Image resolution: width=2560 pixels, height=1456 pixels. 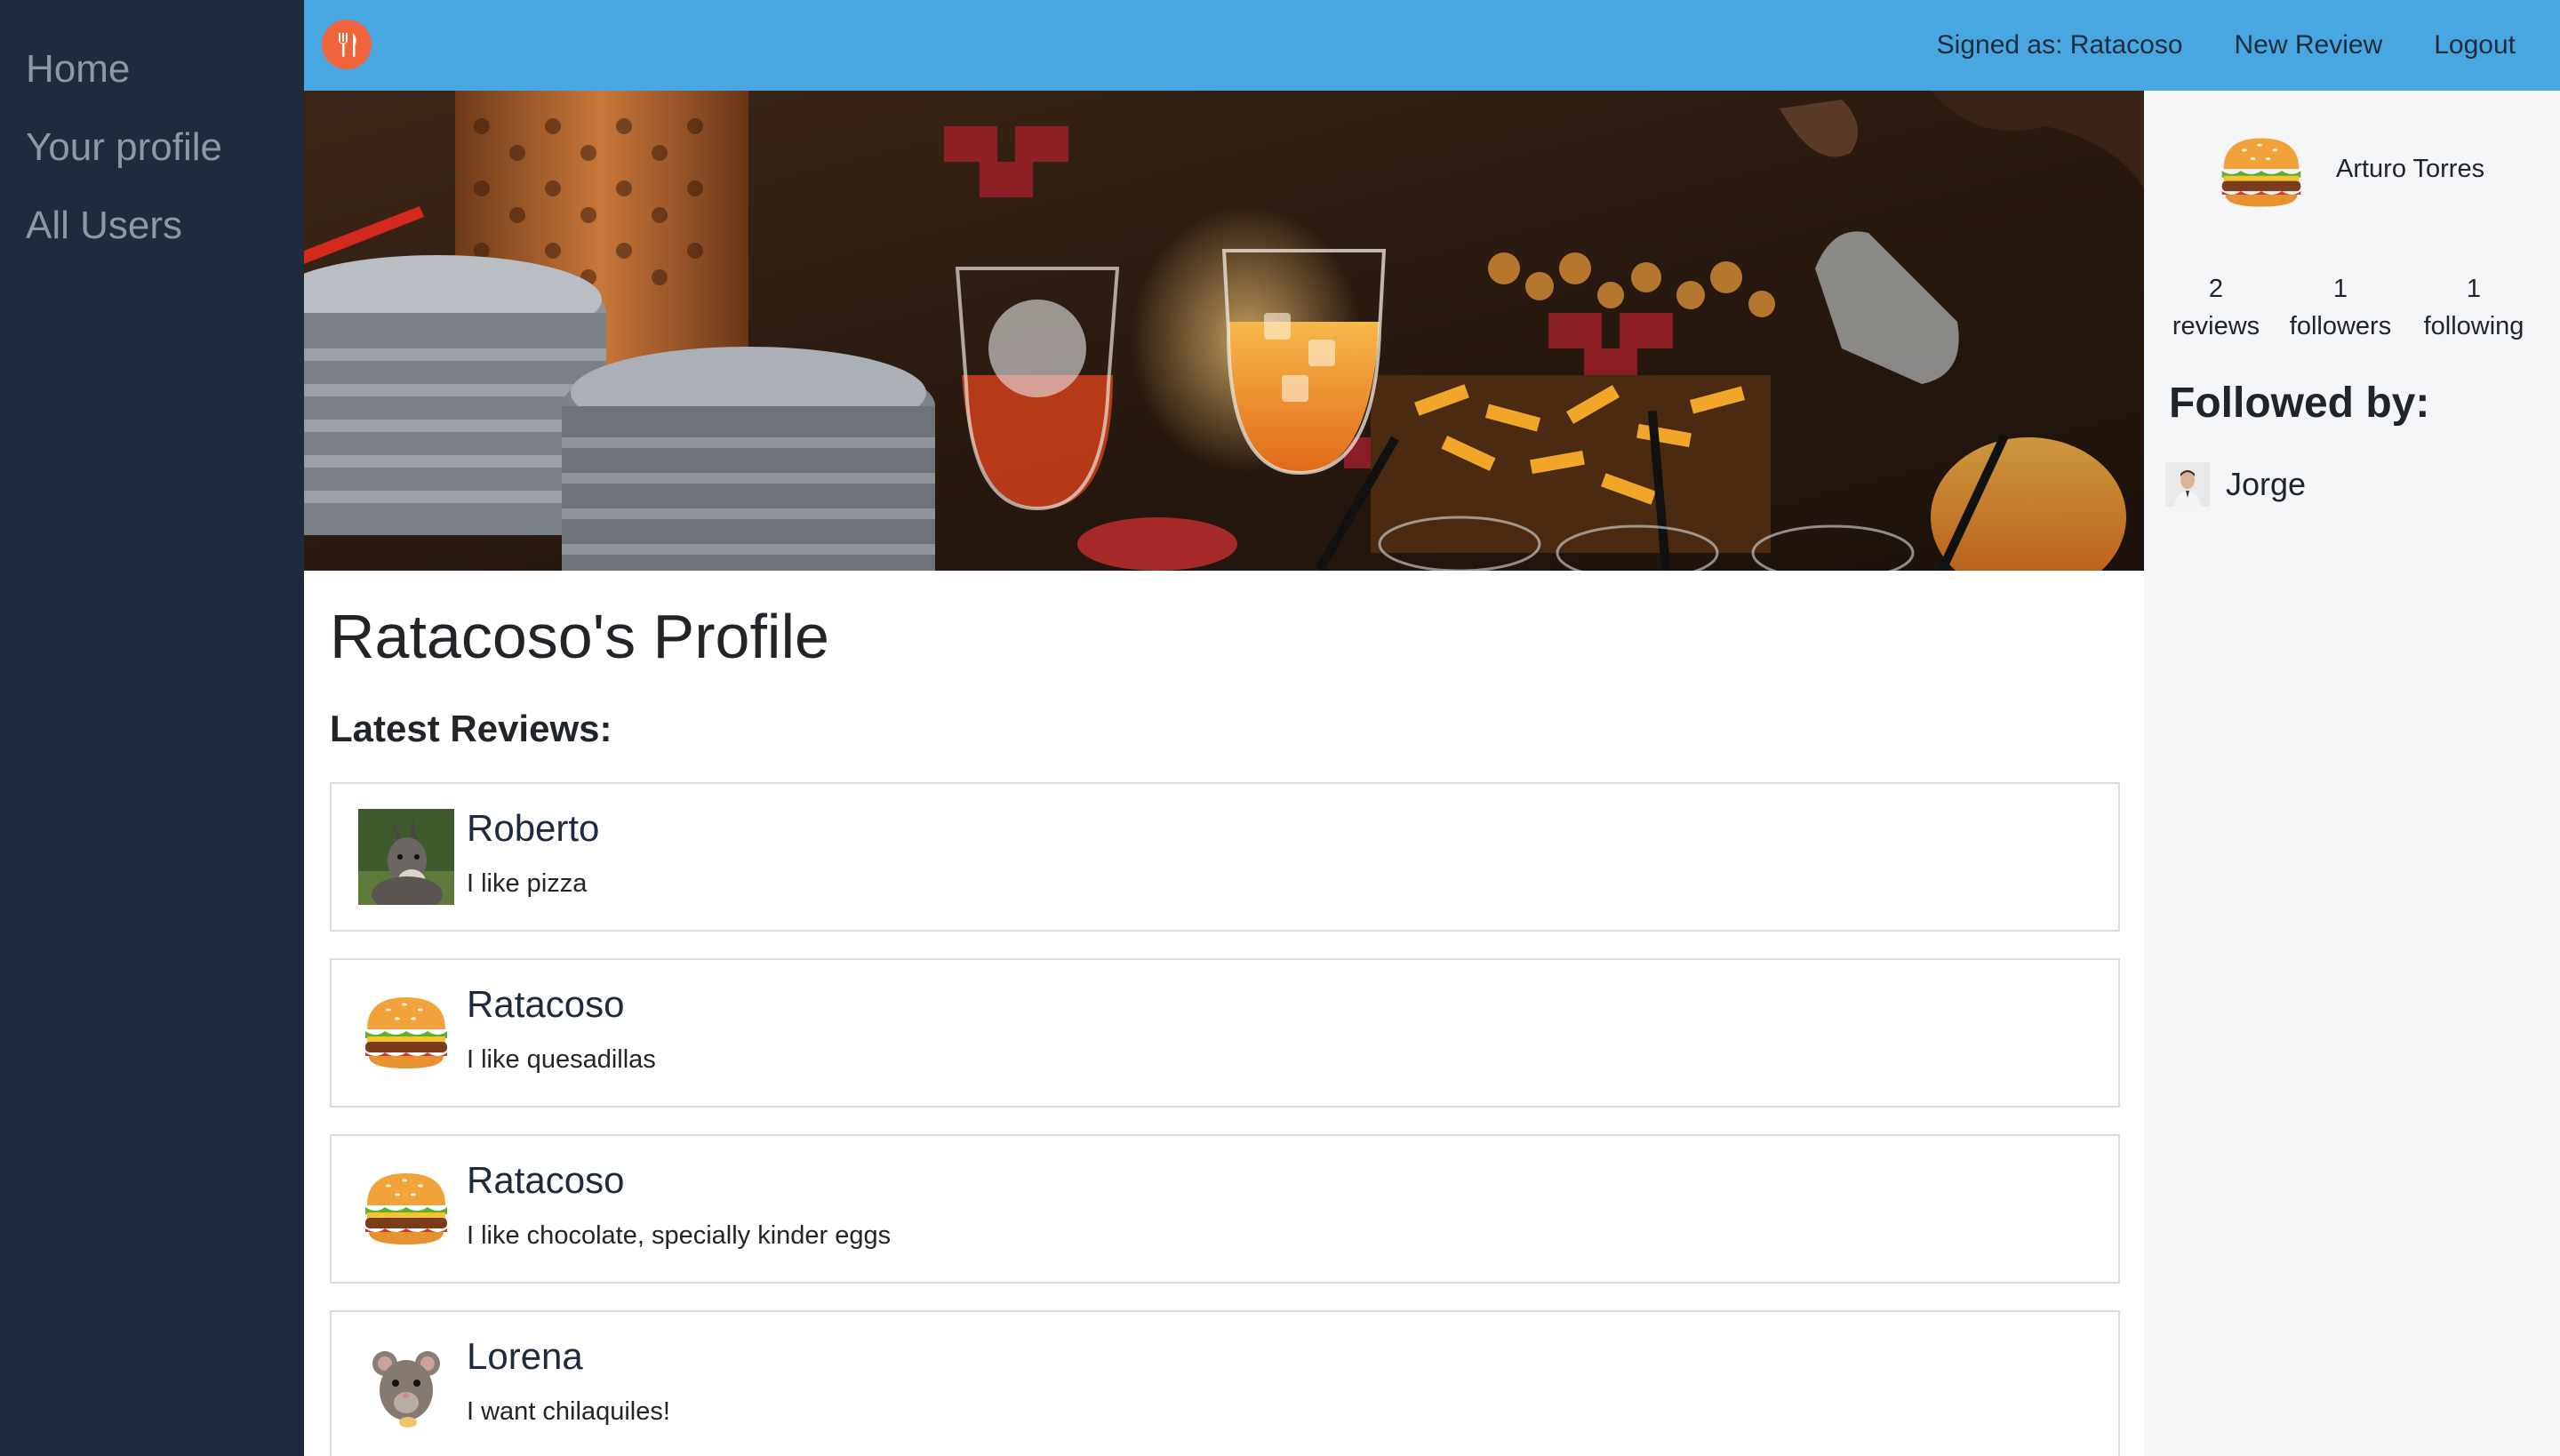 I want to click on follower-item: Jorge, so click(x=2235, y=484).